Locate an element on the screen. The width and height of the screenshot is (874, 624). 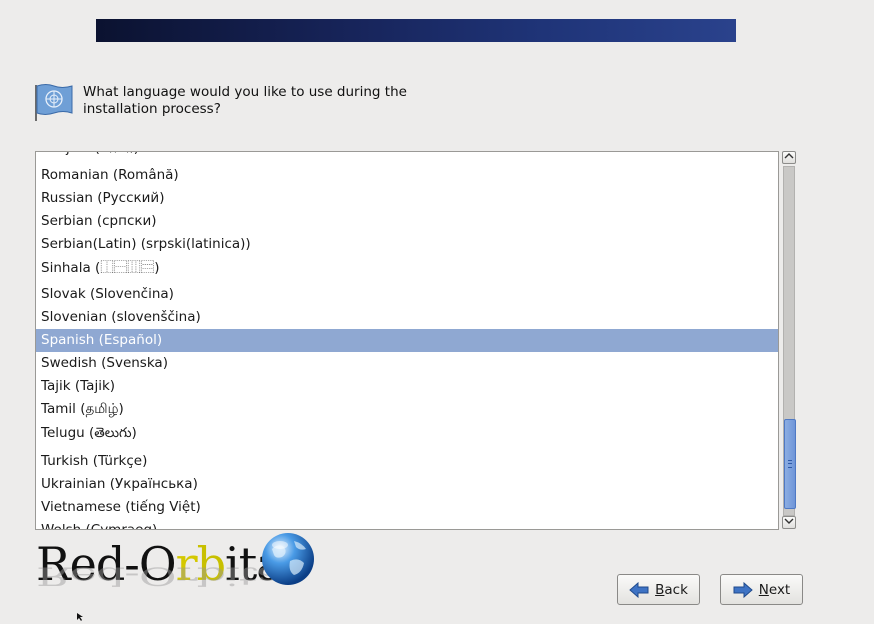
mnemonic-letter: B is located at coordinates (660, 589).